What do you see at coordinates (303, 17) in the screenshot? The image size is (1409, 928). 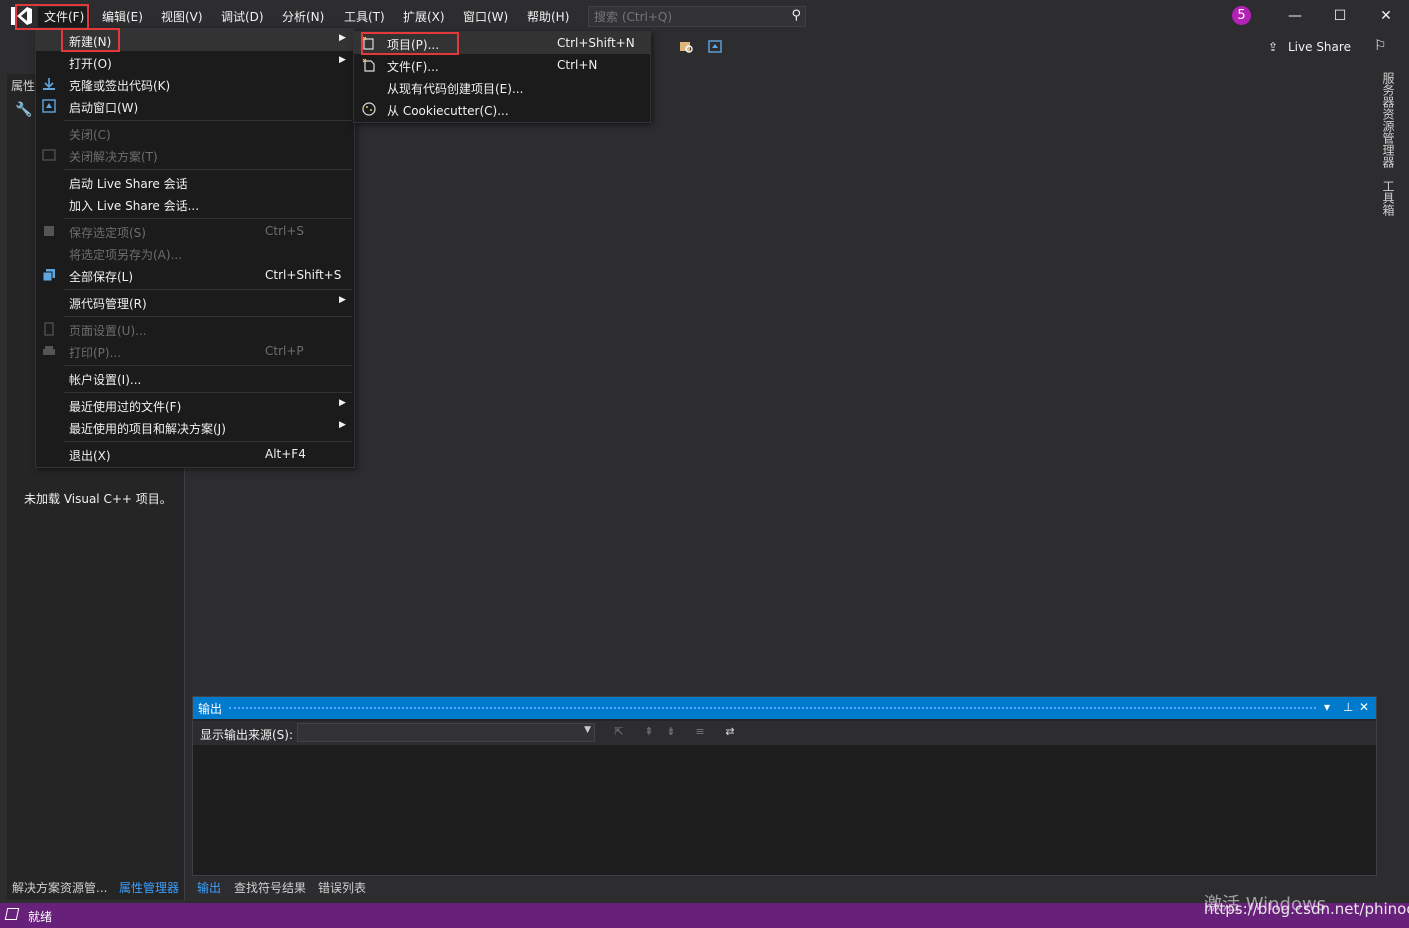 I see `menu-analyze: 分析(N)` at bounding box center [303, 17].